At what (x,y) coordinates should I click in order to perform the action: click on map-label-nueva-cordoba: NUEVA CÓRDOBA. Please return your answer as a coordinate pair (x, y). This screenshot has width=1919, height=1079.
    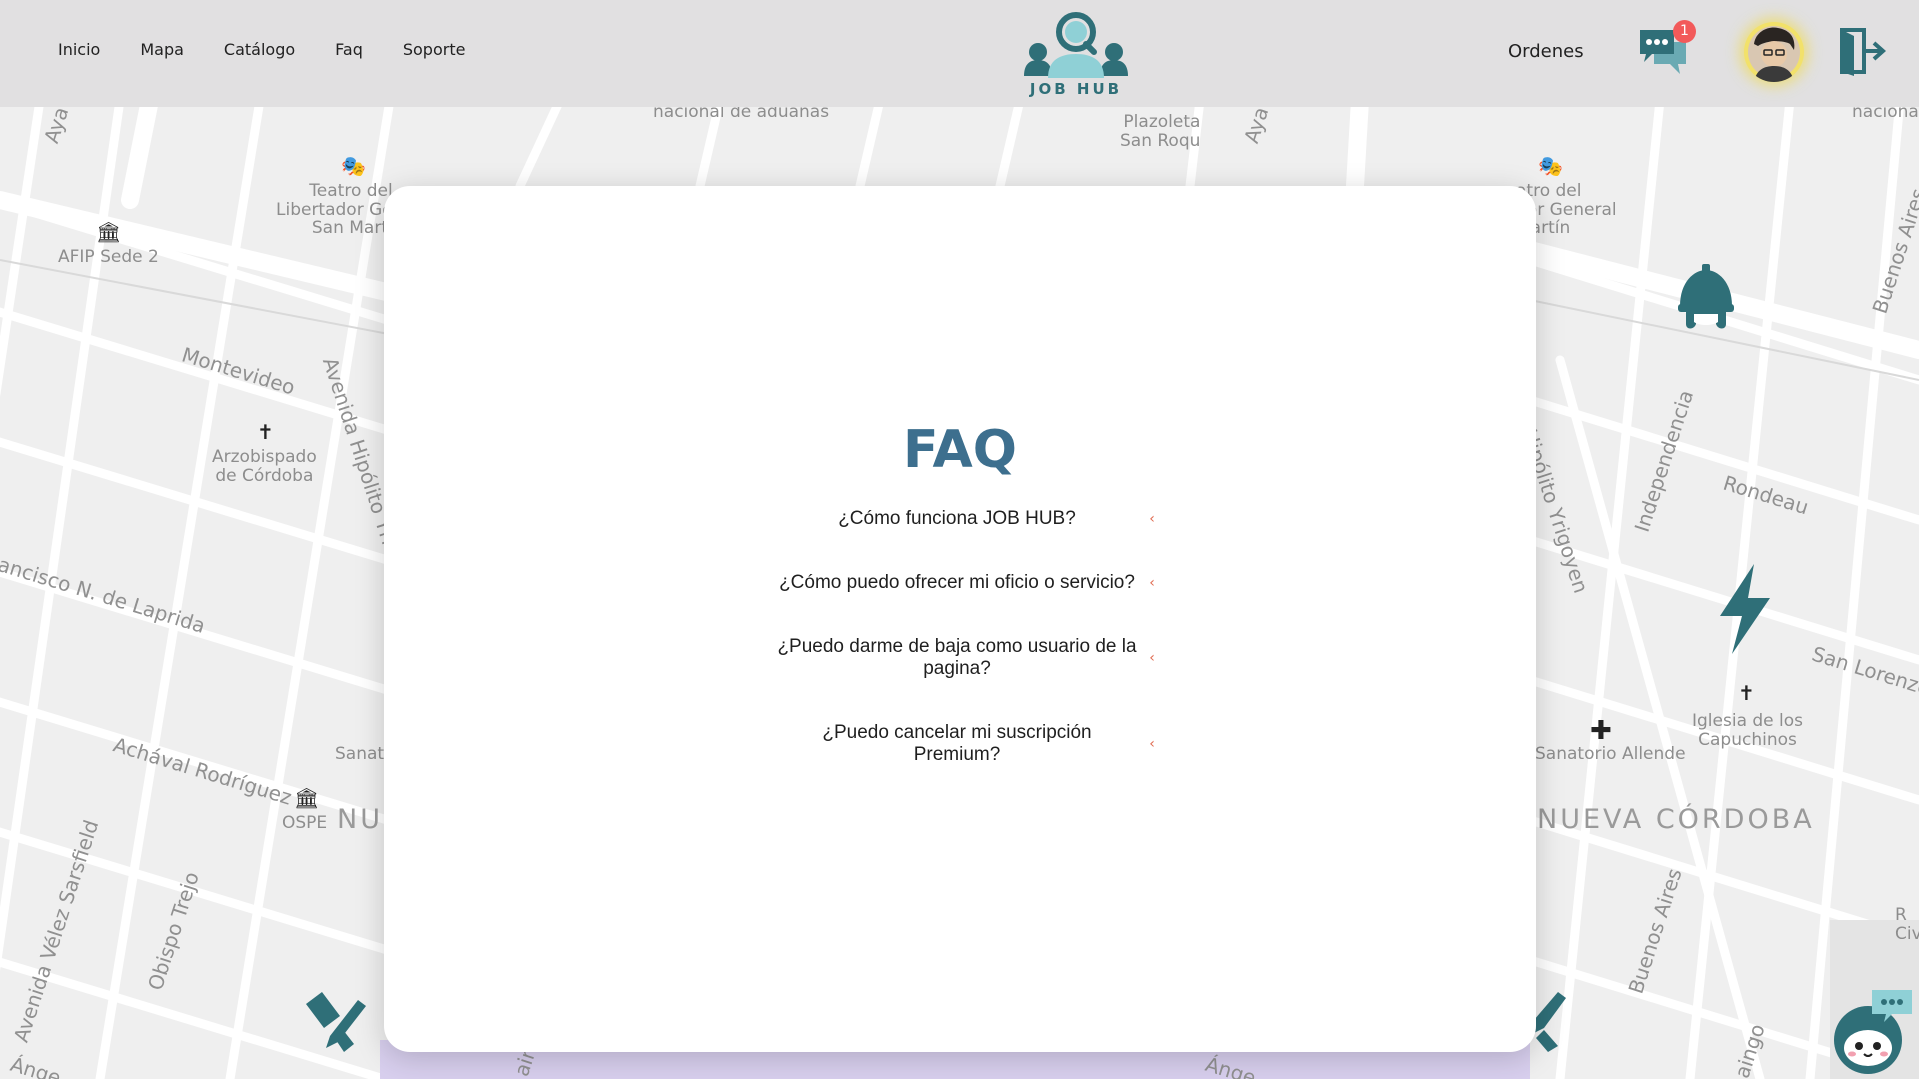
    Looking at the image, I should click on (1676, 819).